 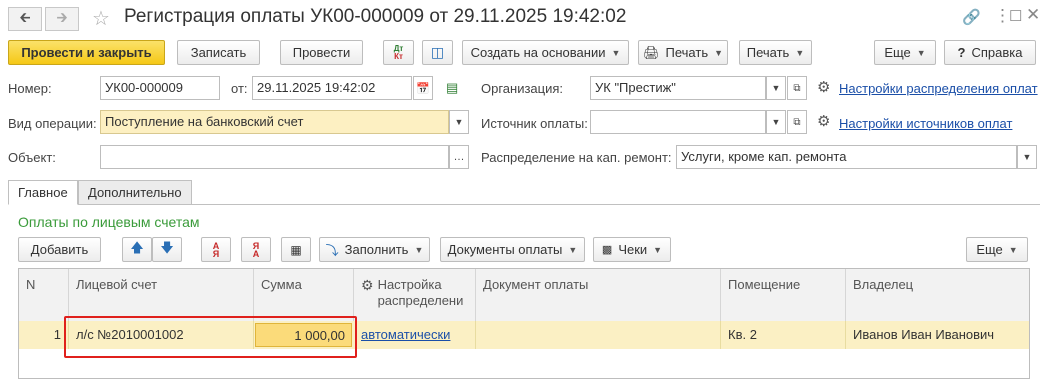 I want to click on object-field, so click(x=274, y=157).